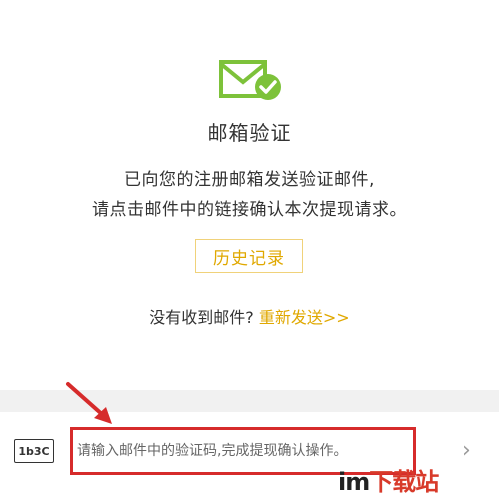 This screenshot has height=504, width=499. Describe the element at coordinates (404, 482) in the screenshot. I see `watermark-part-2: 下载站` at that location.